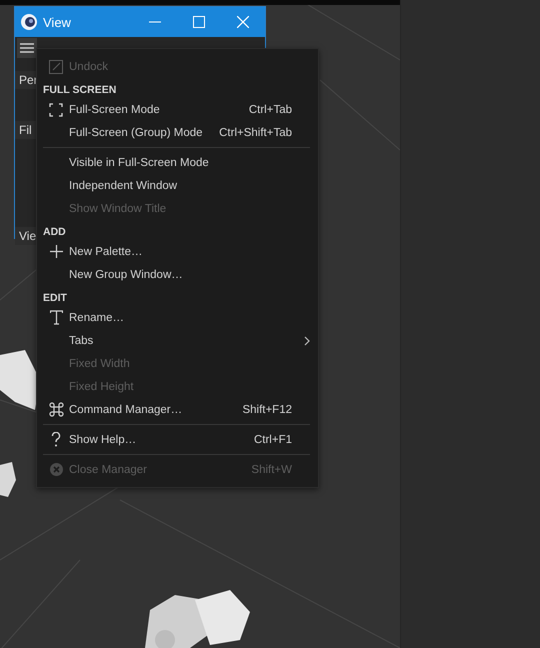  What do you see at coordinates (177, 132) in the screenshot?
I see `menu-item: Full-Screen (Group) Mode Ctrl+Shift+Tab` at bounding box center [177, 132].